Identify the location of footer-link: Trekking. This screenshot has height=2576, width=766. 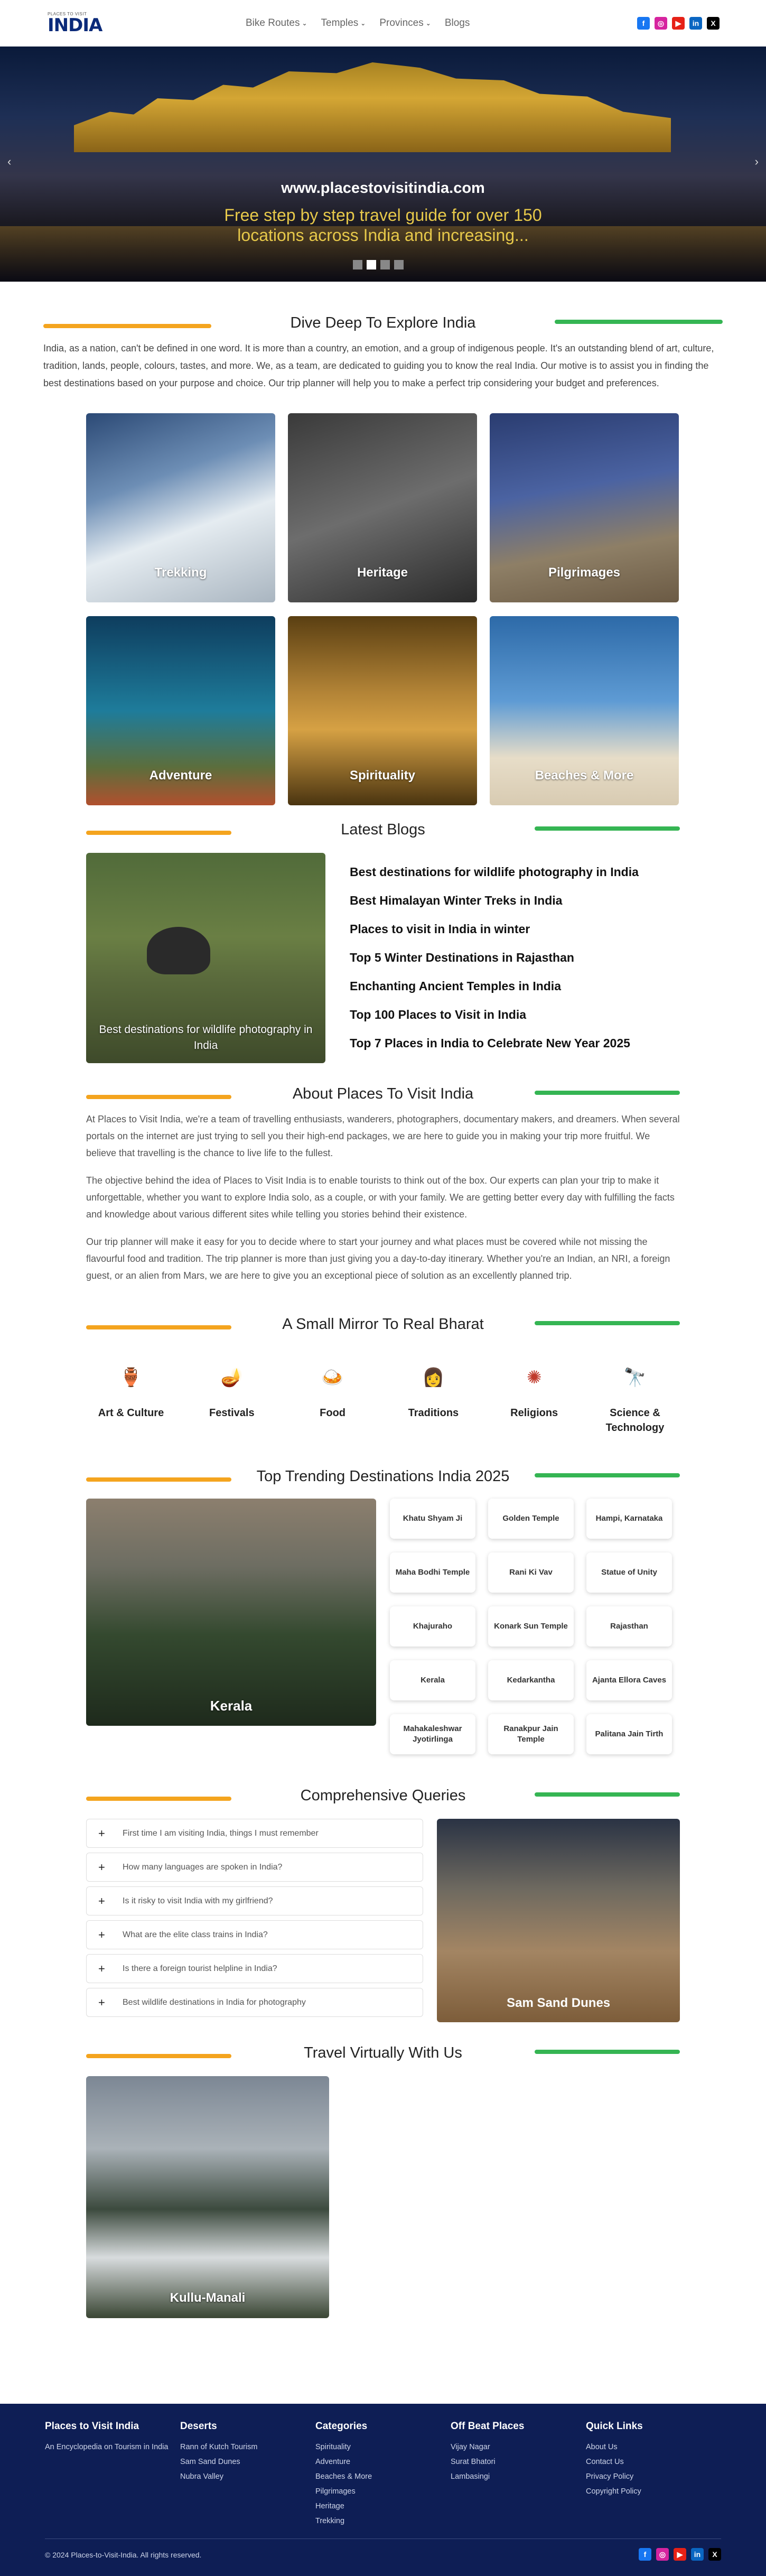
(383, 2521).